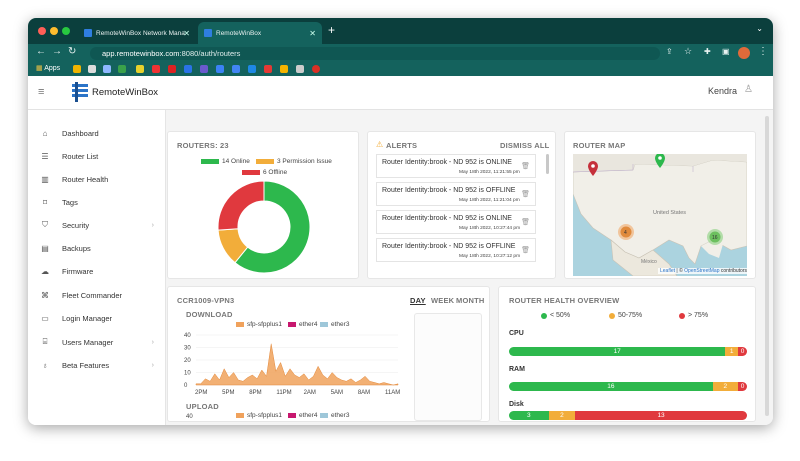  What do you see at coordinates (210, 53) in the screenshot?
I see `url-path: :8080/auth/routers` at bounding box center [210, 53].